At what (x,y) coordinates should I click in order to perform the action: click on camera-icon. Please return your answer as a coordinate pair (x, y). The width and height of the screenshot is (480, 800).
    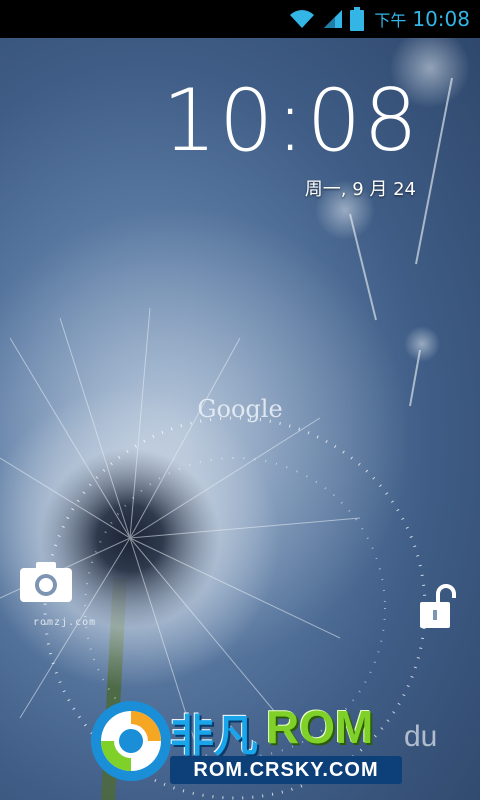
    Looking at the image, I should click on (46, 582).